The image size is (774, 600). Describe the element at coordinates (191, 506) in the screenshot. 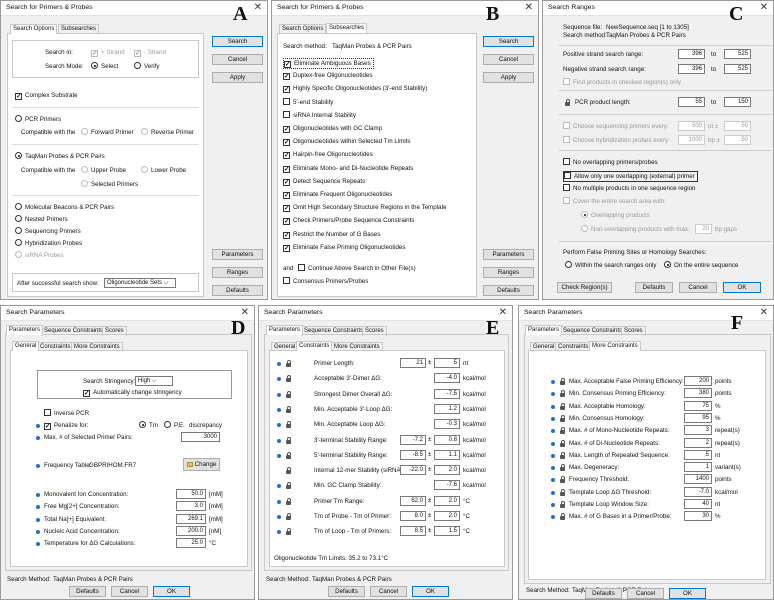

I see `param-input: 3.0` at that location.